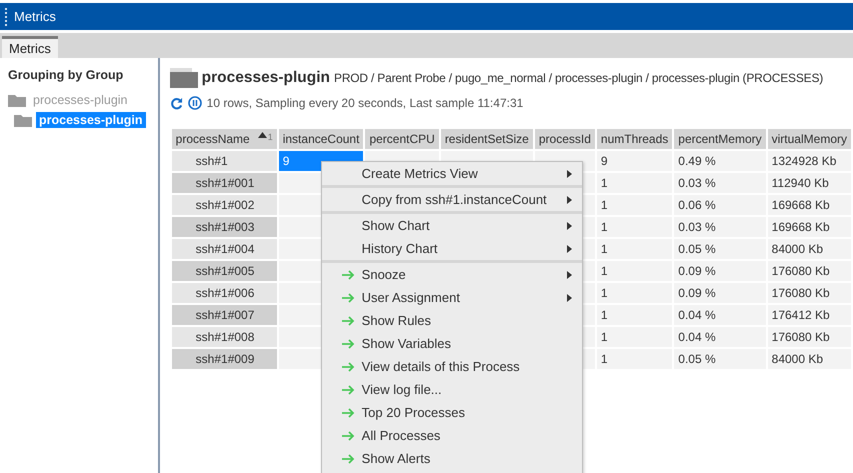 This screenshot has width=853, height=473. Describe the element at coordinates (452, 297) in the screenshot. I see `menu-item: User Assignment` at that location.